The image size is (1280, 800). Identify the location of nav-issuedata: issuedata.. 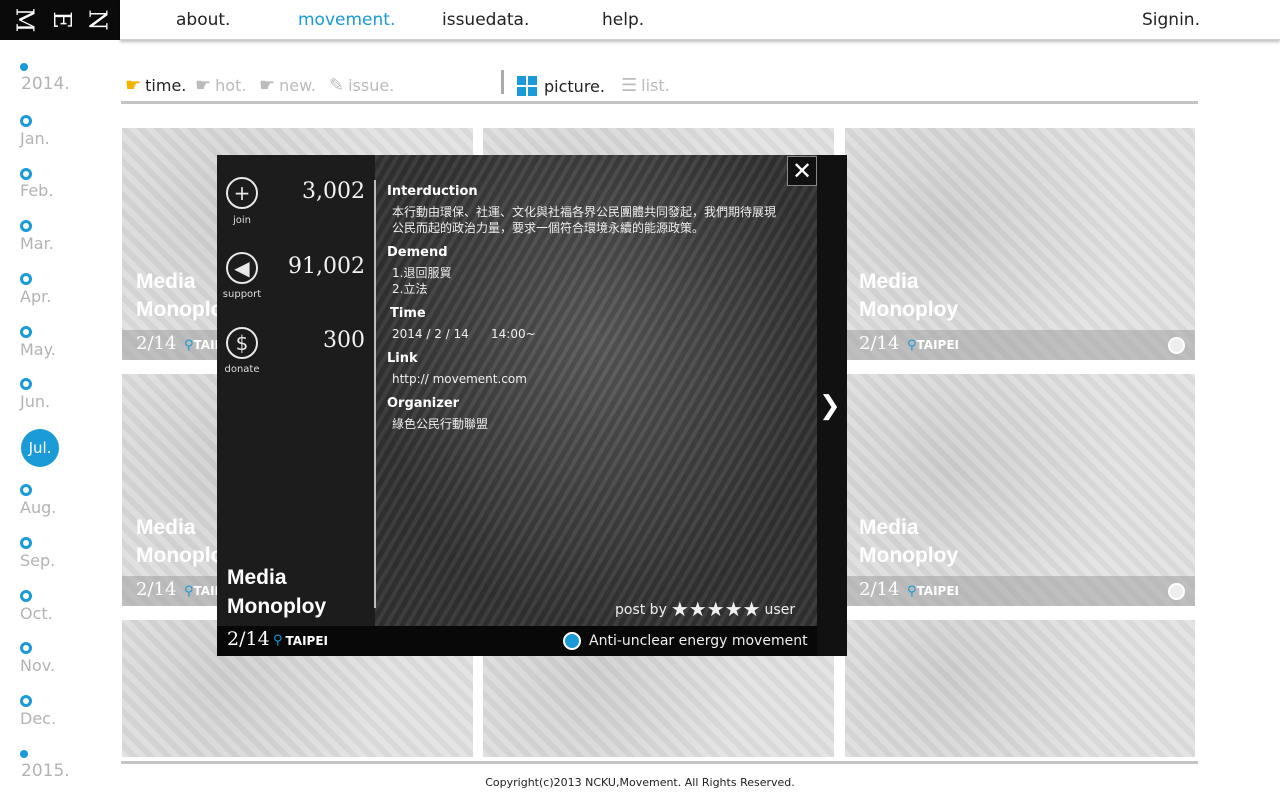
(485, 20).